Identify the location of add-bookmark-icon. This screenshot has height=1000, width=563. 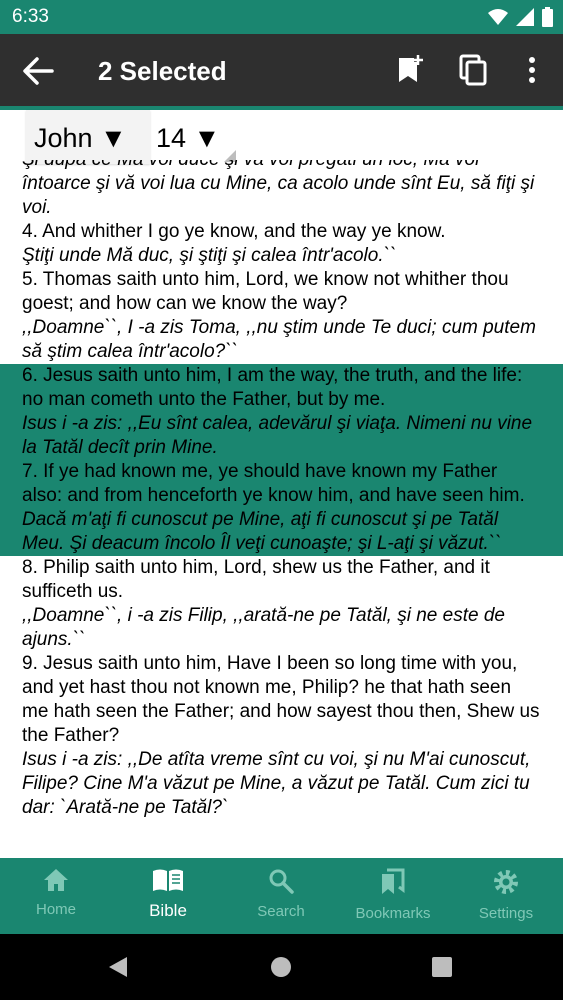
(410, 70).